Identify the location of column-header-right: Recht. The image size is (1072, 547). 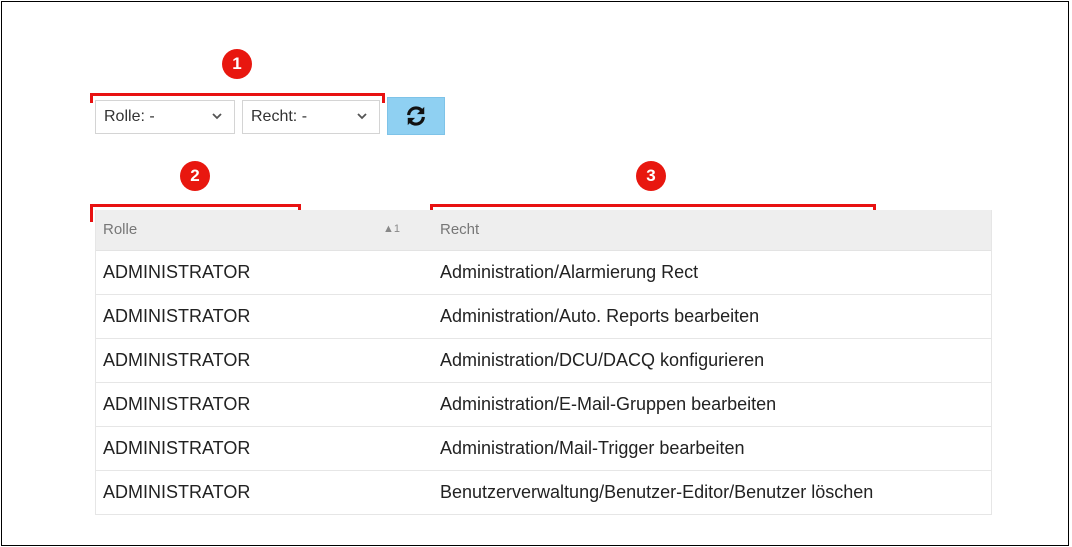
(459, 230).